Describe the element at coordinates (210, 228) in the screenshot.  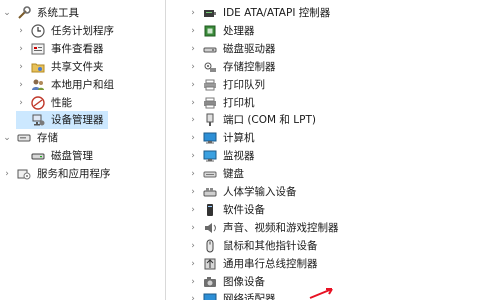
I see `sound-icon` at that location.